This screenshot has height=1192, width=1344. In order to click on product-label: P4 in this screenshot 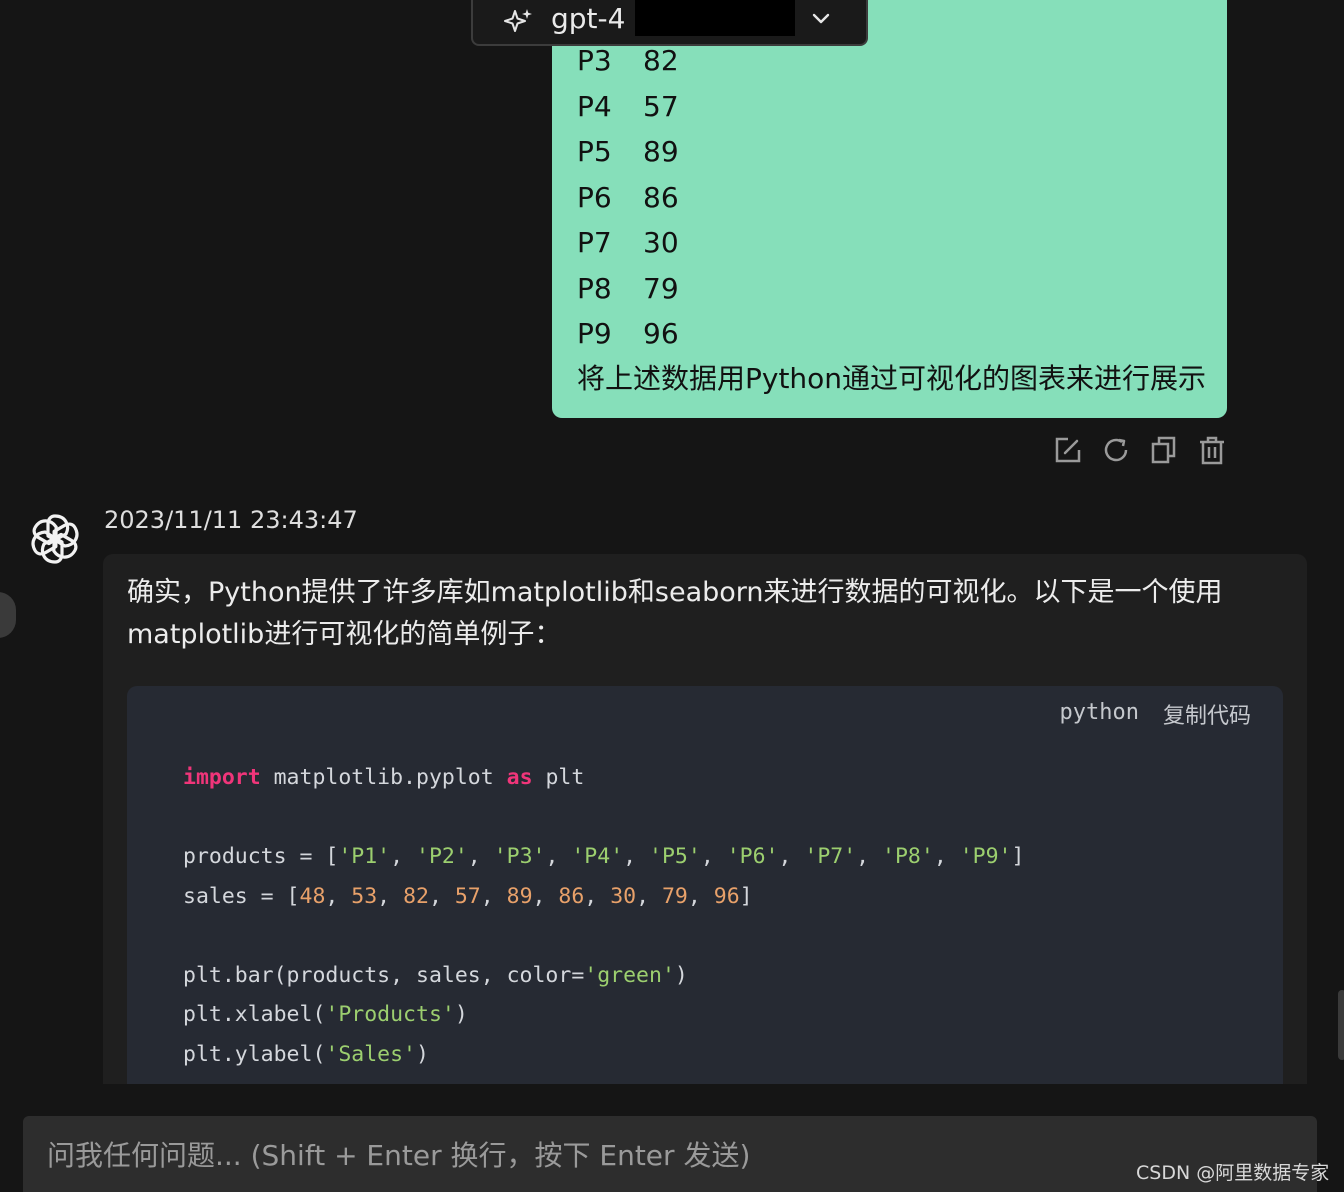, I will do `click(594, 106)`.